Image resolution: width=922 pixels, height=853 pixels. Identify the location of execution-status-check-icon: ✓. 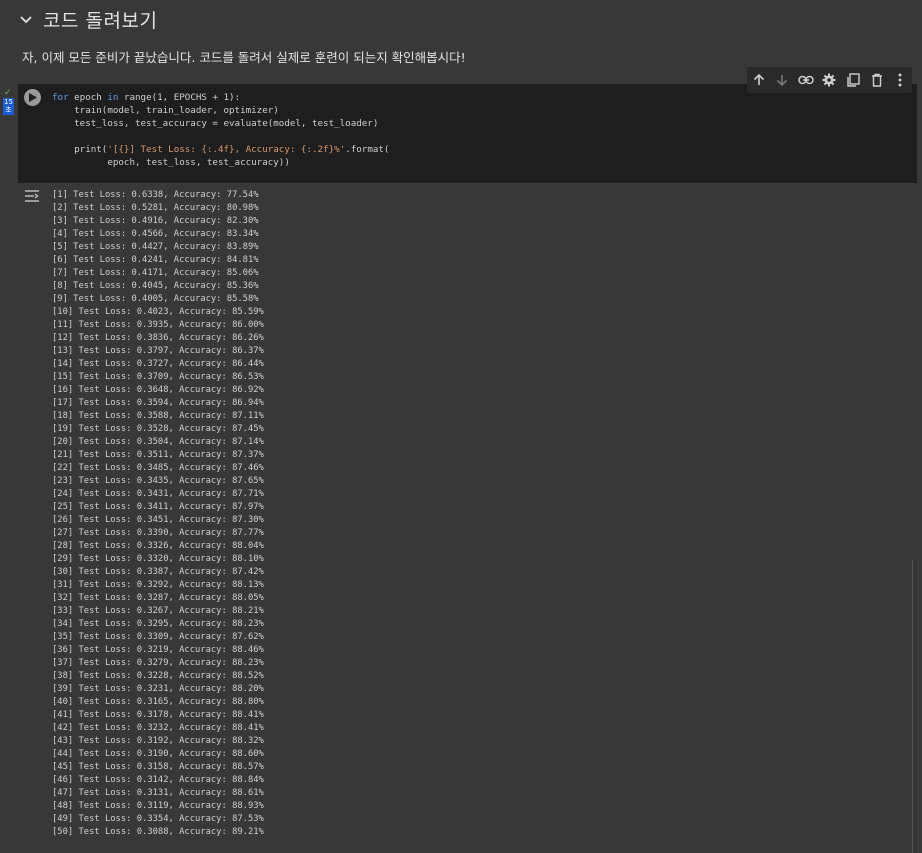
(8, 93).